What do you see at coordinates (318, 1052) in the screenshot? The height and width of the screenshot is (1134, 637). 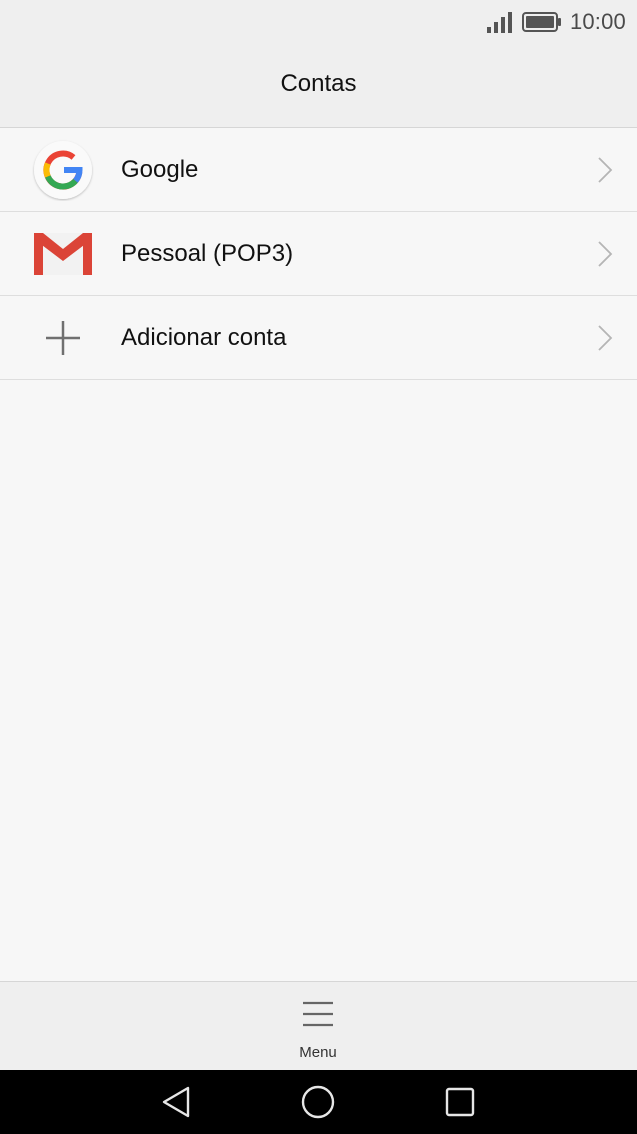 I see `menu-label: Menu` at bounding box center [318, 1052].